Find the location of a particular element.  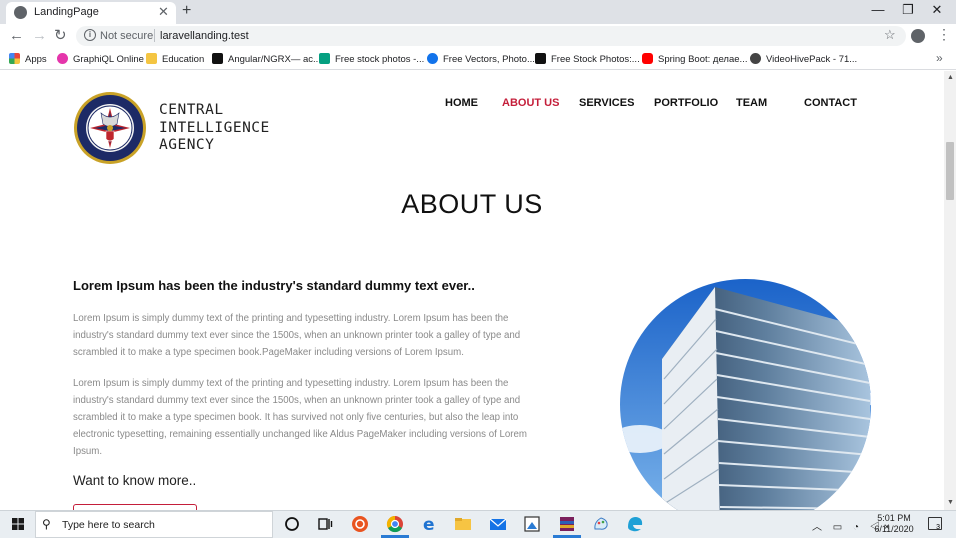

taskbar-clock: 5:01 PM 6/11/2020 is located at coordinates (894, 524).